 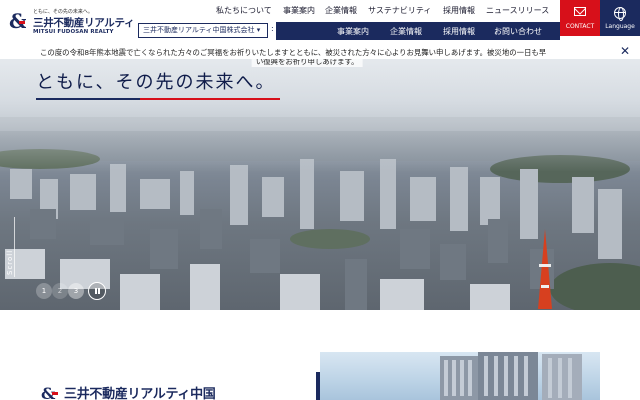 What do you see at coordinates (353, 31) in the screenshot?
I see `subnav-business: 事業案内` at bounding box center [353, 31].